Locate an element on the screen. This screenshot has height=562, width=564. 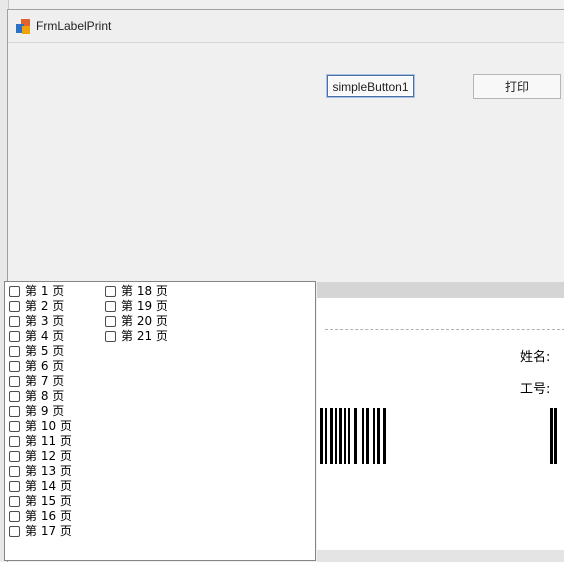
page-checkbox-label: 第 16 页 is located at coordinates (48, 516).